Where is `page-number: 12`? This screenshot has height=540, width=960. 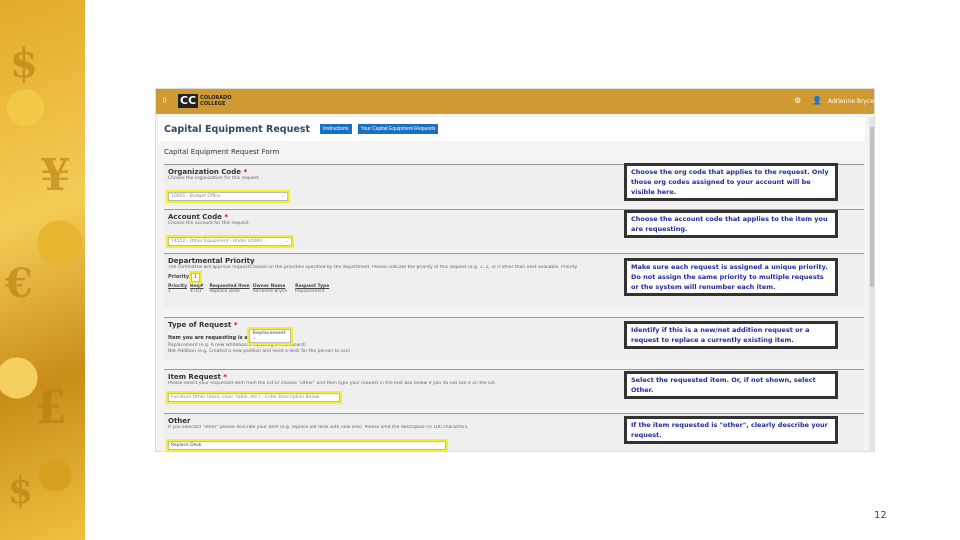 page-number: 12 is located at coordinates (880, 515).